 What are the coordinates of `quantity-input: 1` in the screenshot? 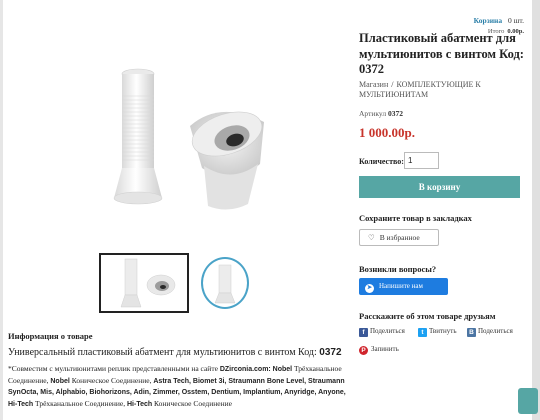 It's located at (421, 160).